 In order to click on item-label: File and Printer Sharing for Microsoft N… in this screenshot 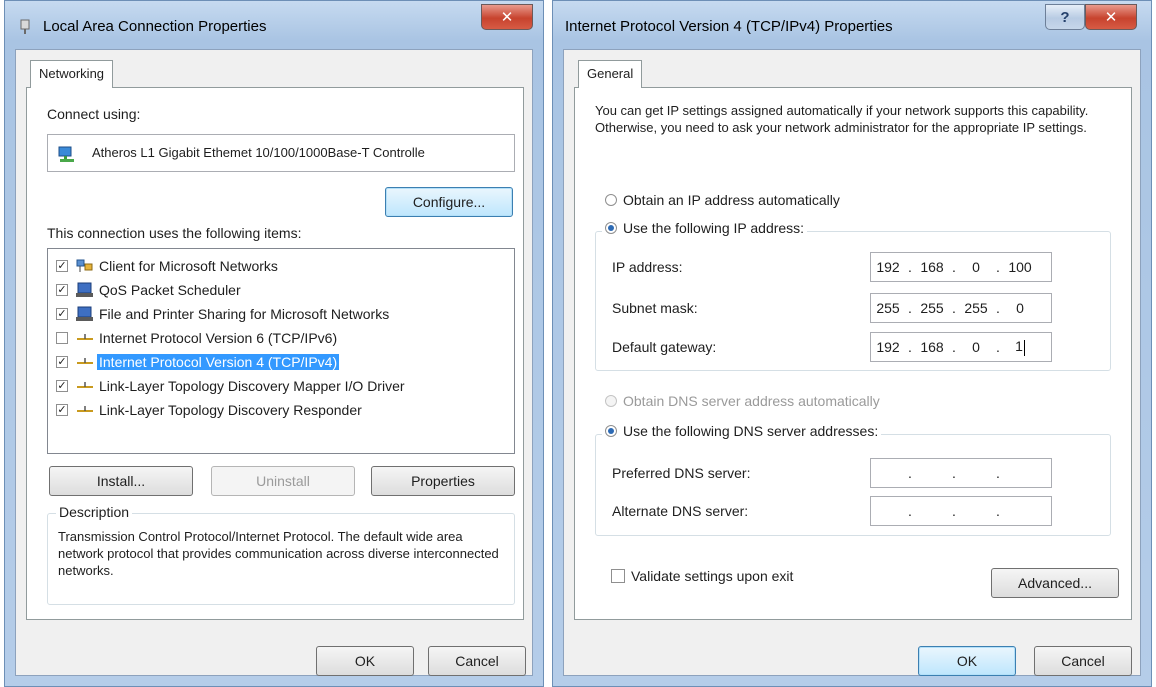, I will do `click(244, 314)`.